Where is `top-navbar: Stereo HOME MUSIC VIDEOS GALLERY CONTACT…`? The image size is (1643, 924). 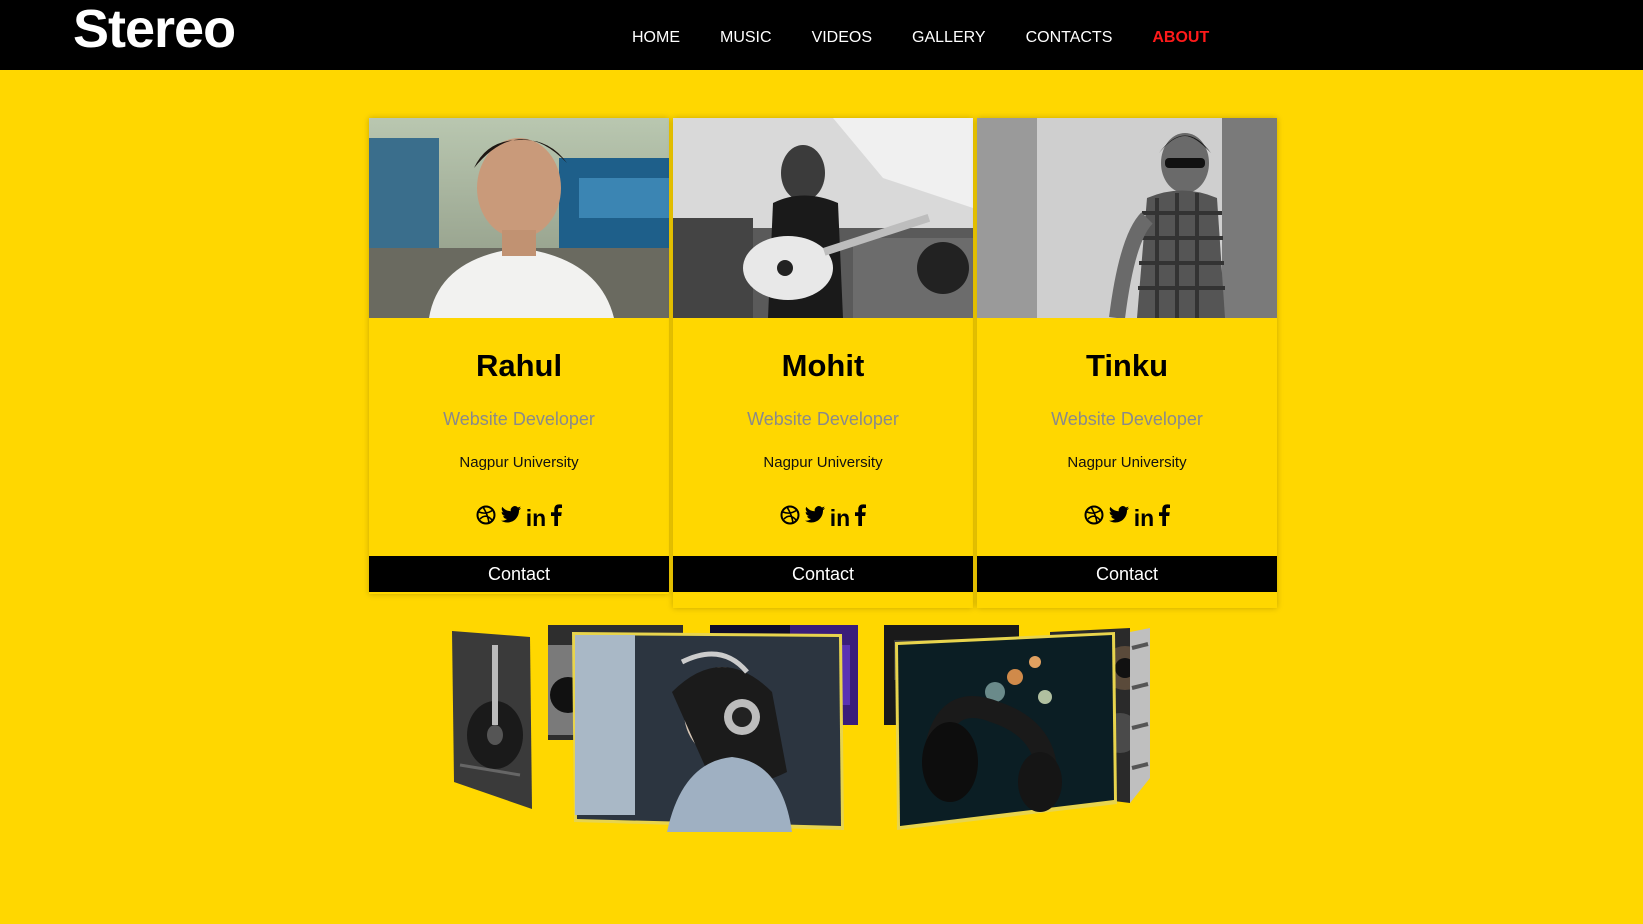 top-navbar: Stereo HOME MUSIC VIDEOS GALLERY CONTACT… is located at coordinates (821, 35).